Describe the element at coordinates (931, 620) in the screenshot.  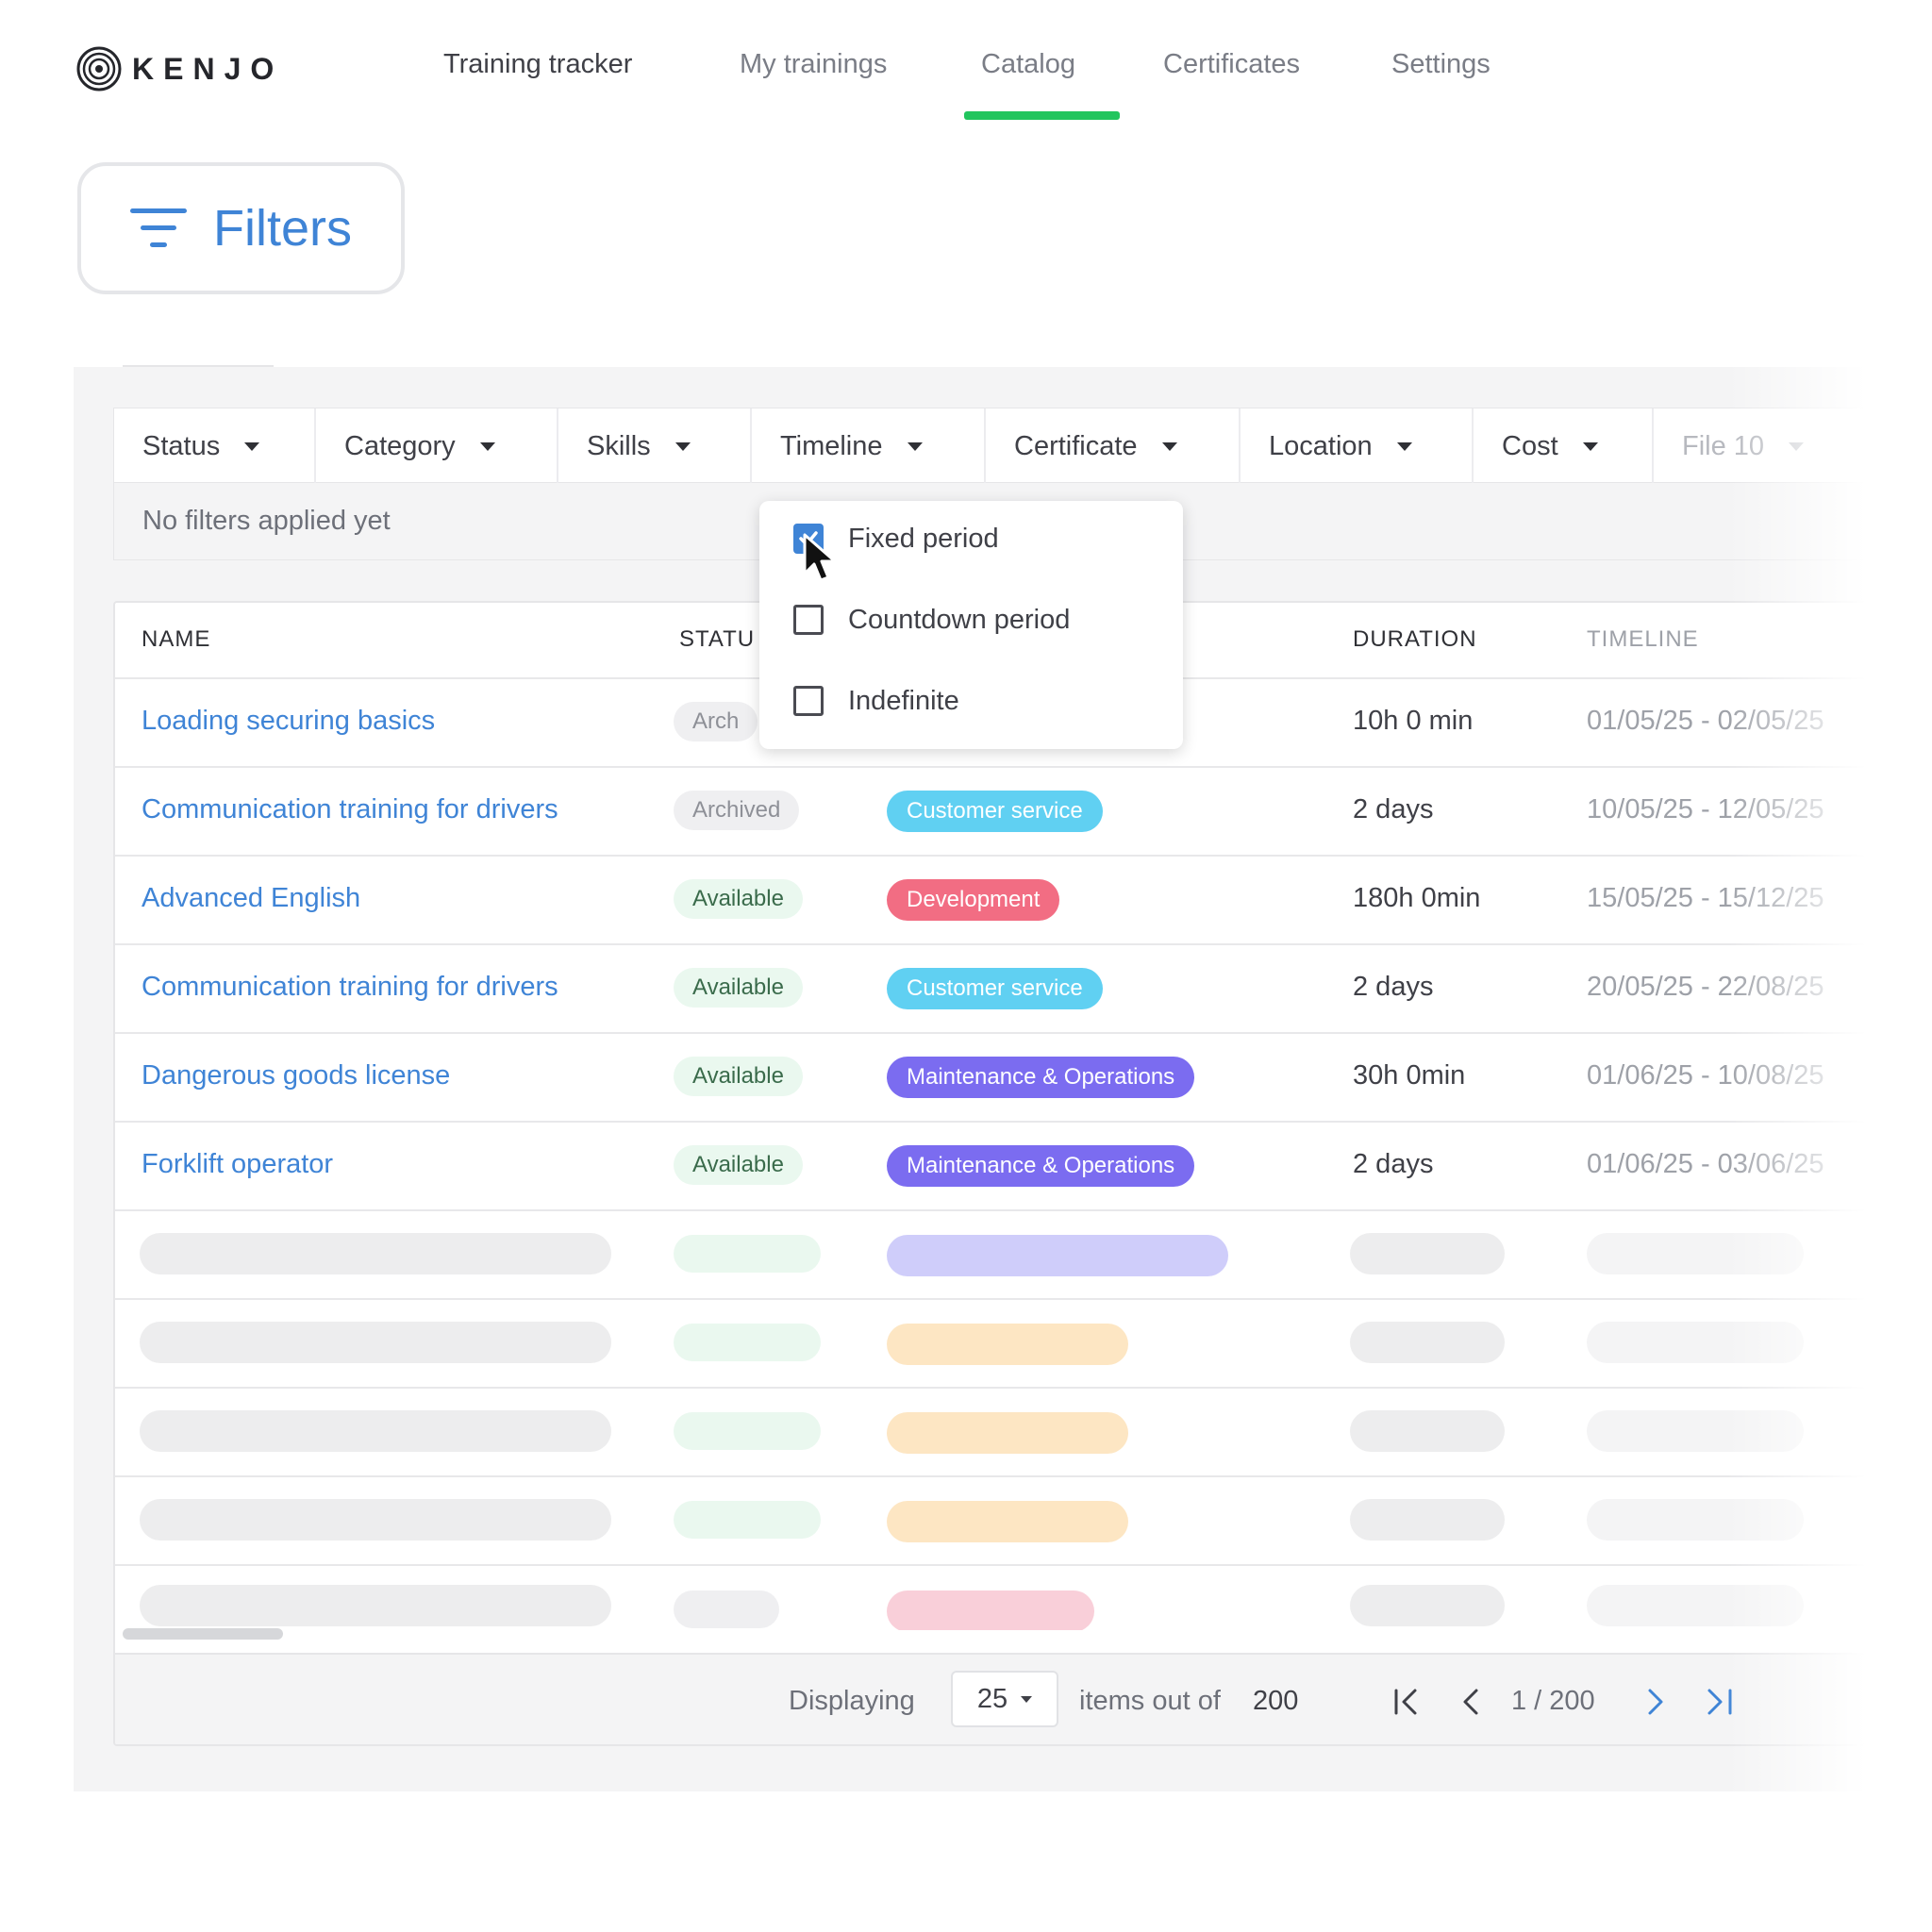
I see `option-countdown-period: Countdown period` at that location.